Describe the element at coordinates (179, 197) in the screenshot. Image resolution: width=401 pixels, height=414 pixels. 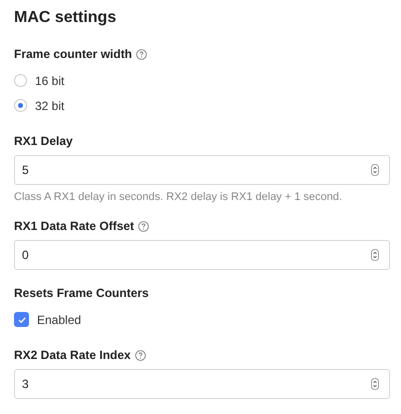
I see `field-hint: Class A RX1 delay in seconds. RX2 delay is RX1 delay + 1 second.` at that location.